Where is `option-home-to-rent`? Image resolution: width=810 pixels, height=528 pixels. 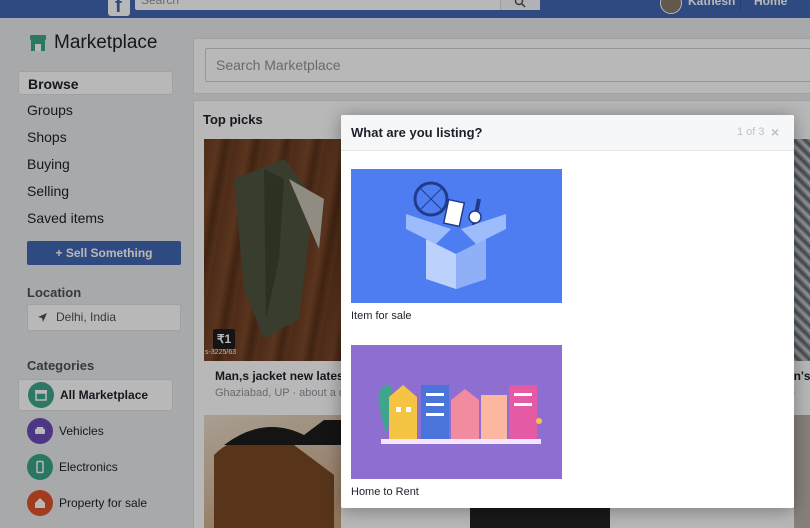 option-home-to-rent is located at coordinates (456, 412).